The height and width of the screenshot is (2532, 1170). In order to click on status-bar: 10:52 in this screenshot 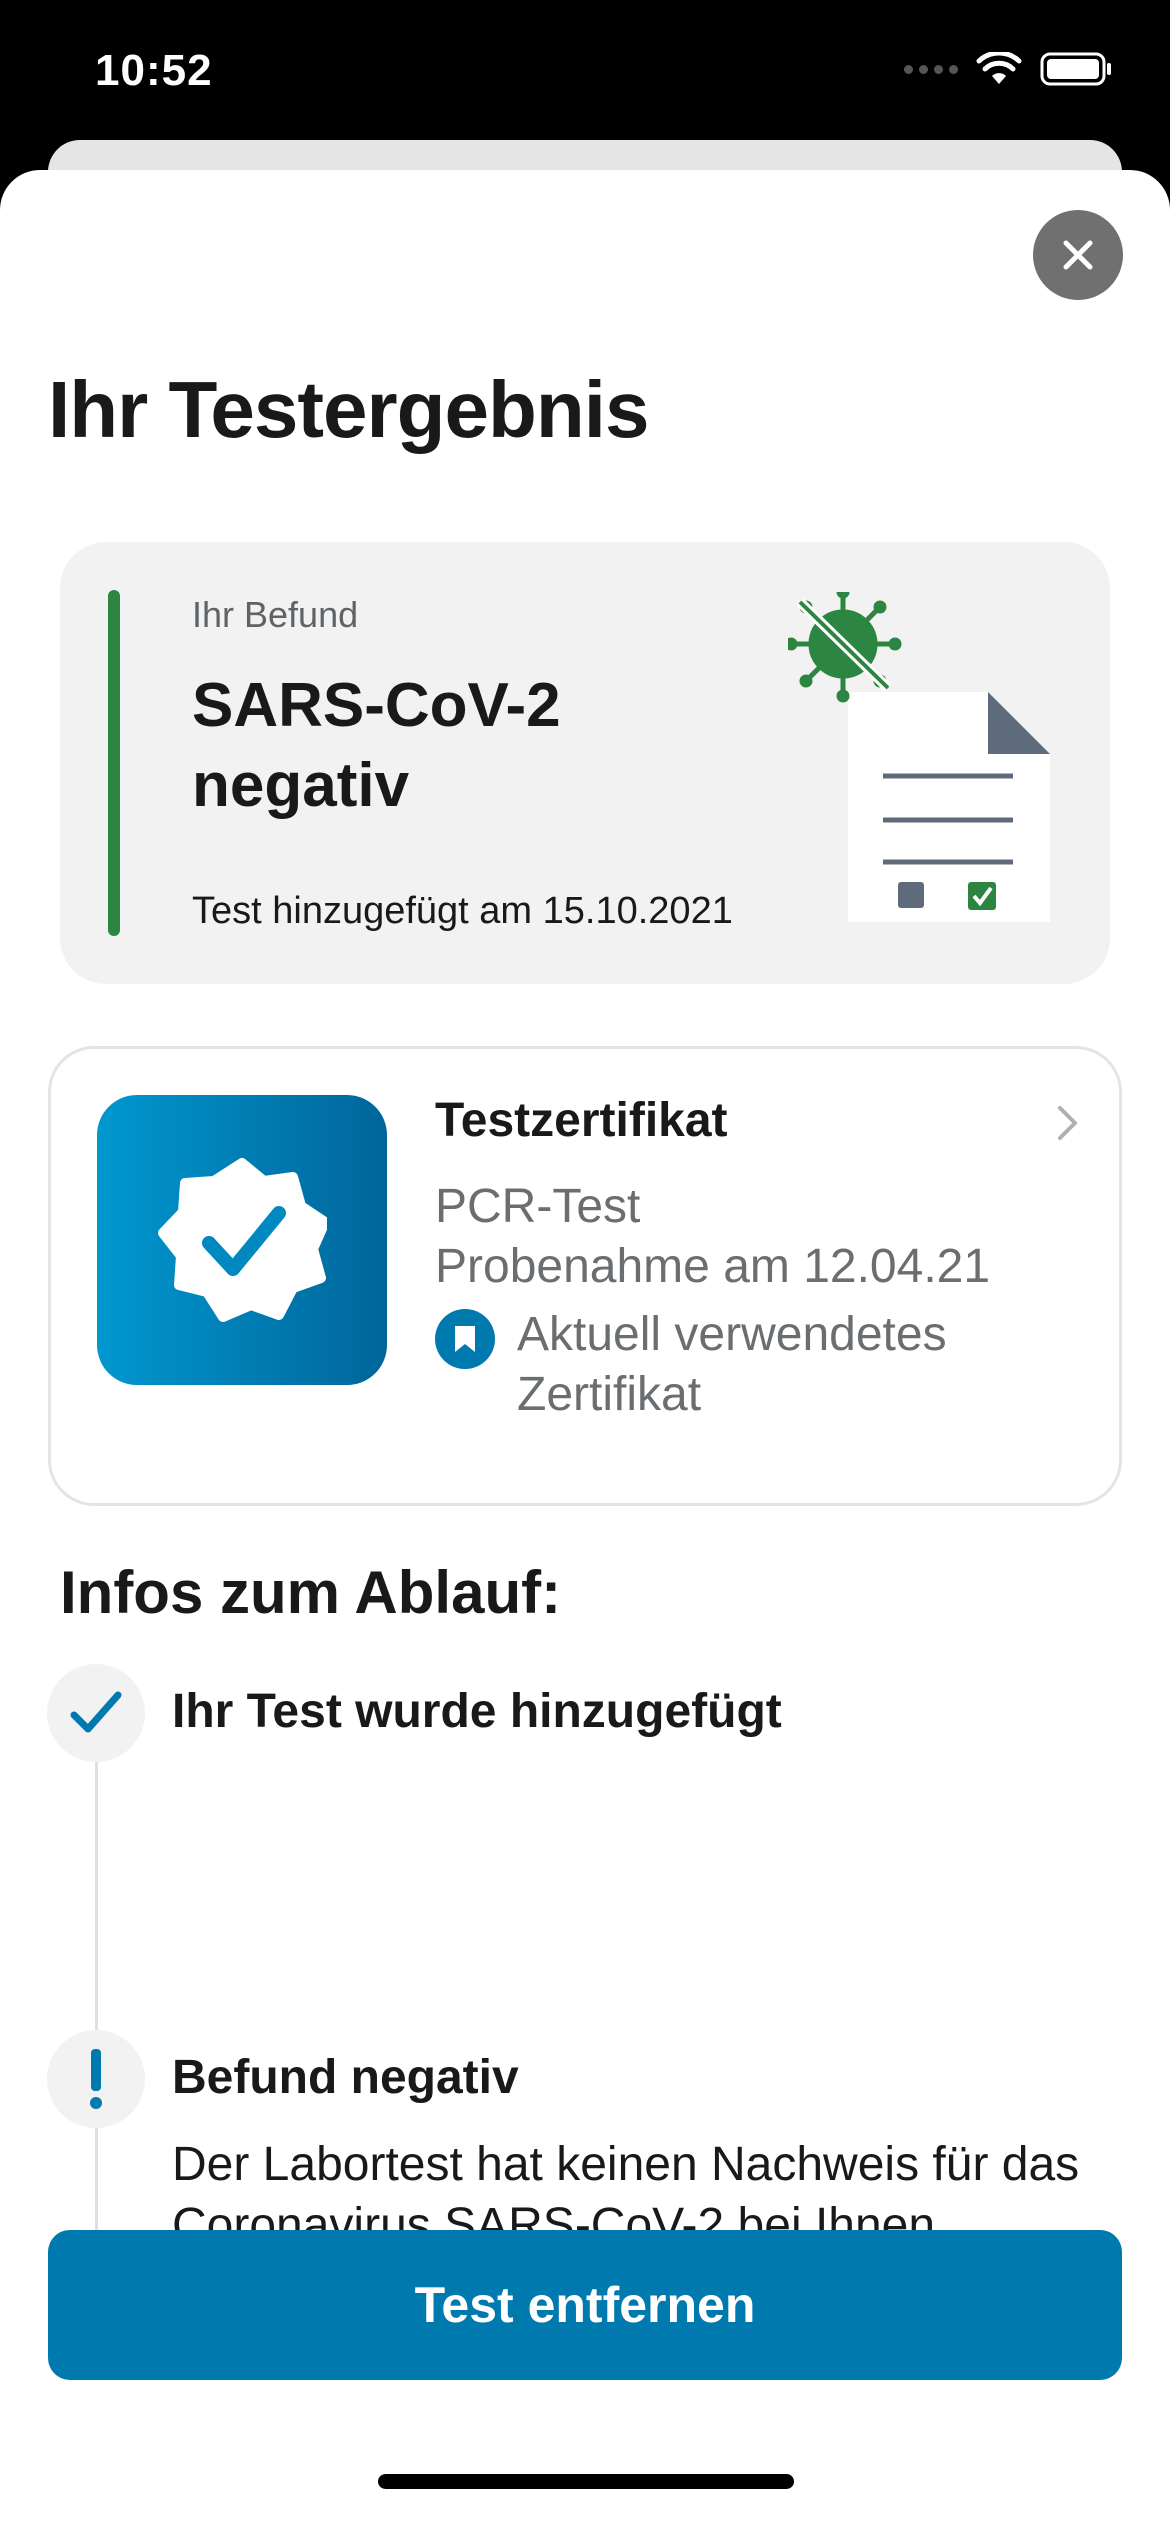, I will do `click(585, 75)`.